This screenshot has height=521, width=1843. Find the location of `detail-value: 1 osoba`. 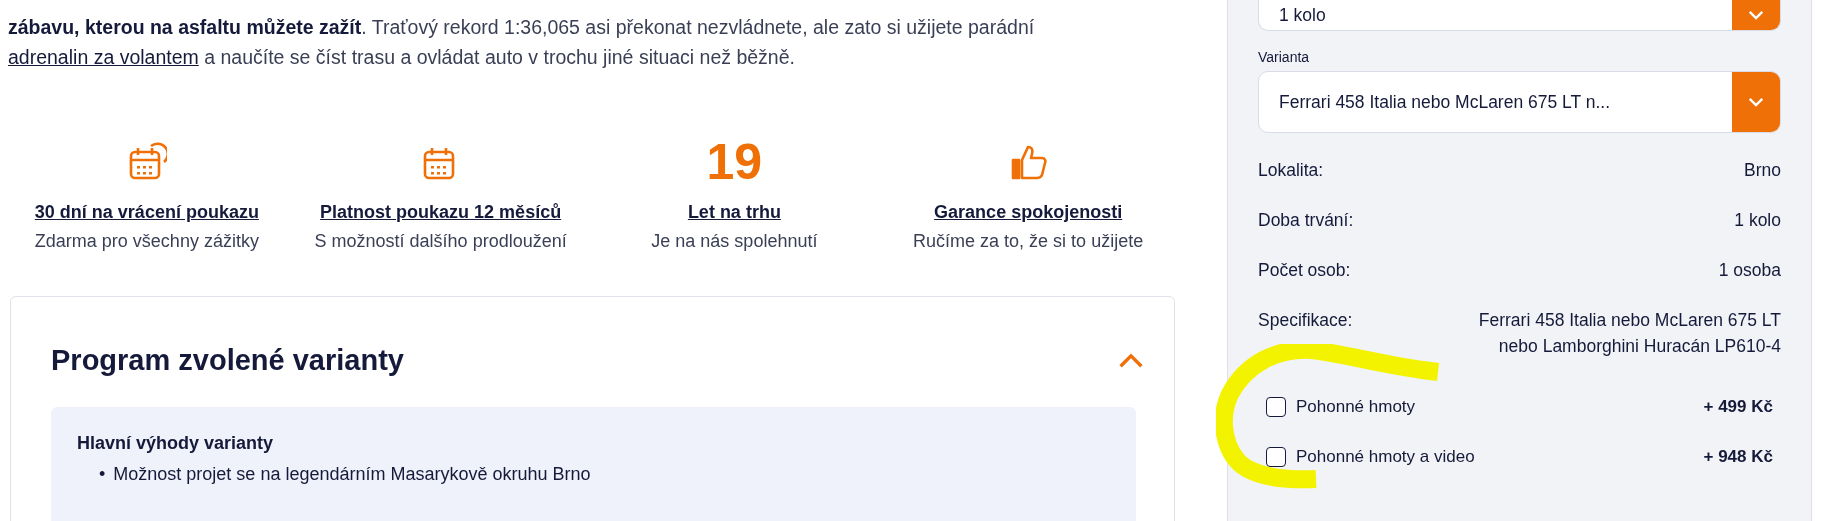

detail-value: 1 osoba is located at coordinates (1749, 270).